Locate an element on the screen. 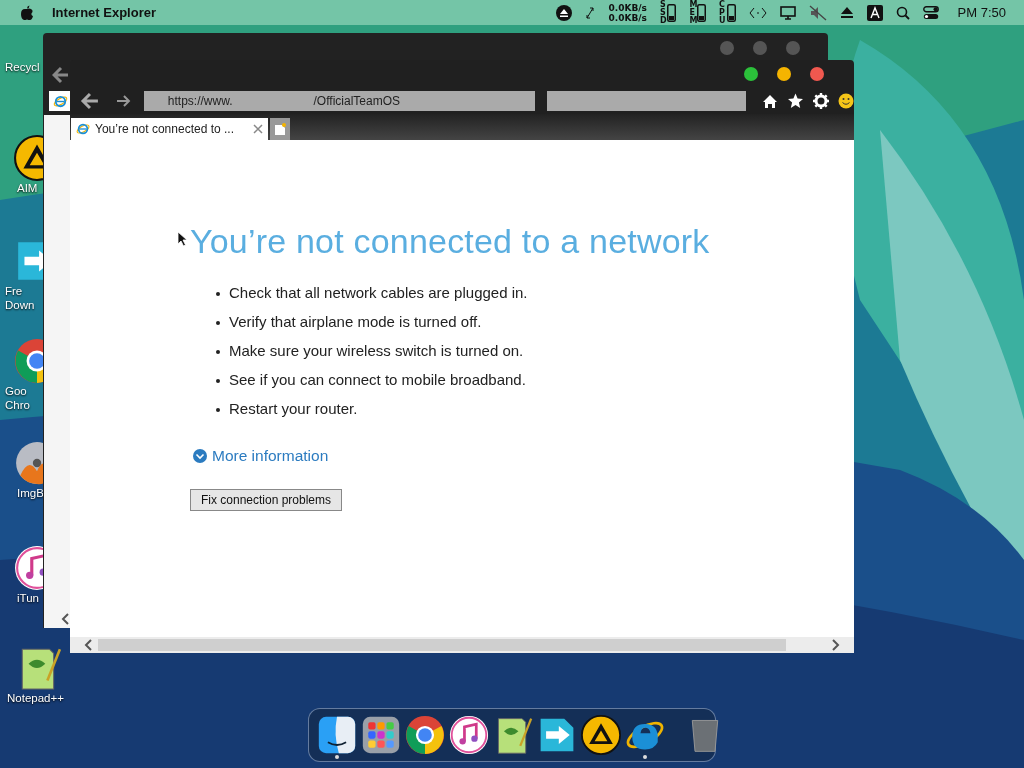  tip-text: Restart your router. is located at coordinates (293, 409).